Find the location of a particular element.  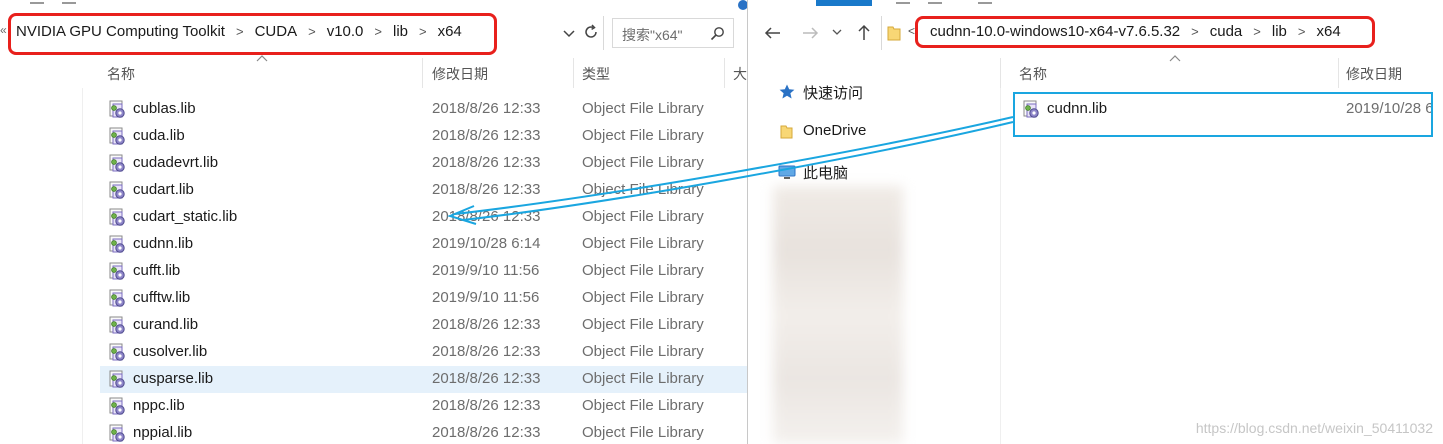

annotation-arrow is located at coordinates (730, 170).